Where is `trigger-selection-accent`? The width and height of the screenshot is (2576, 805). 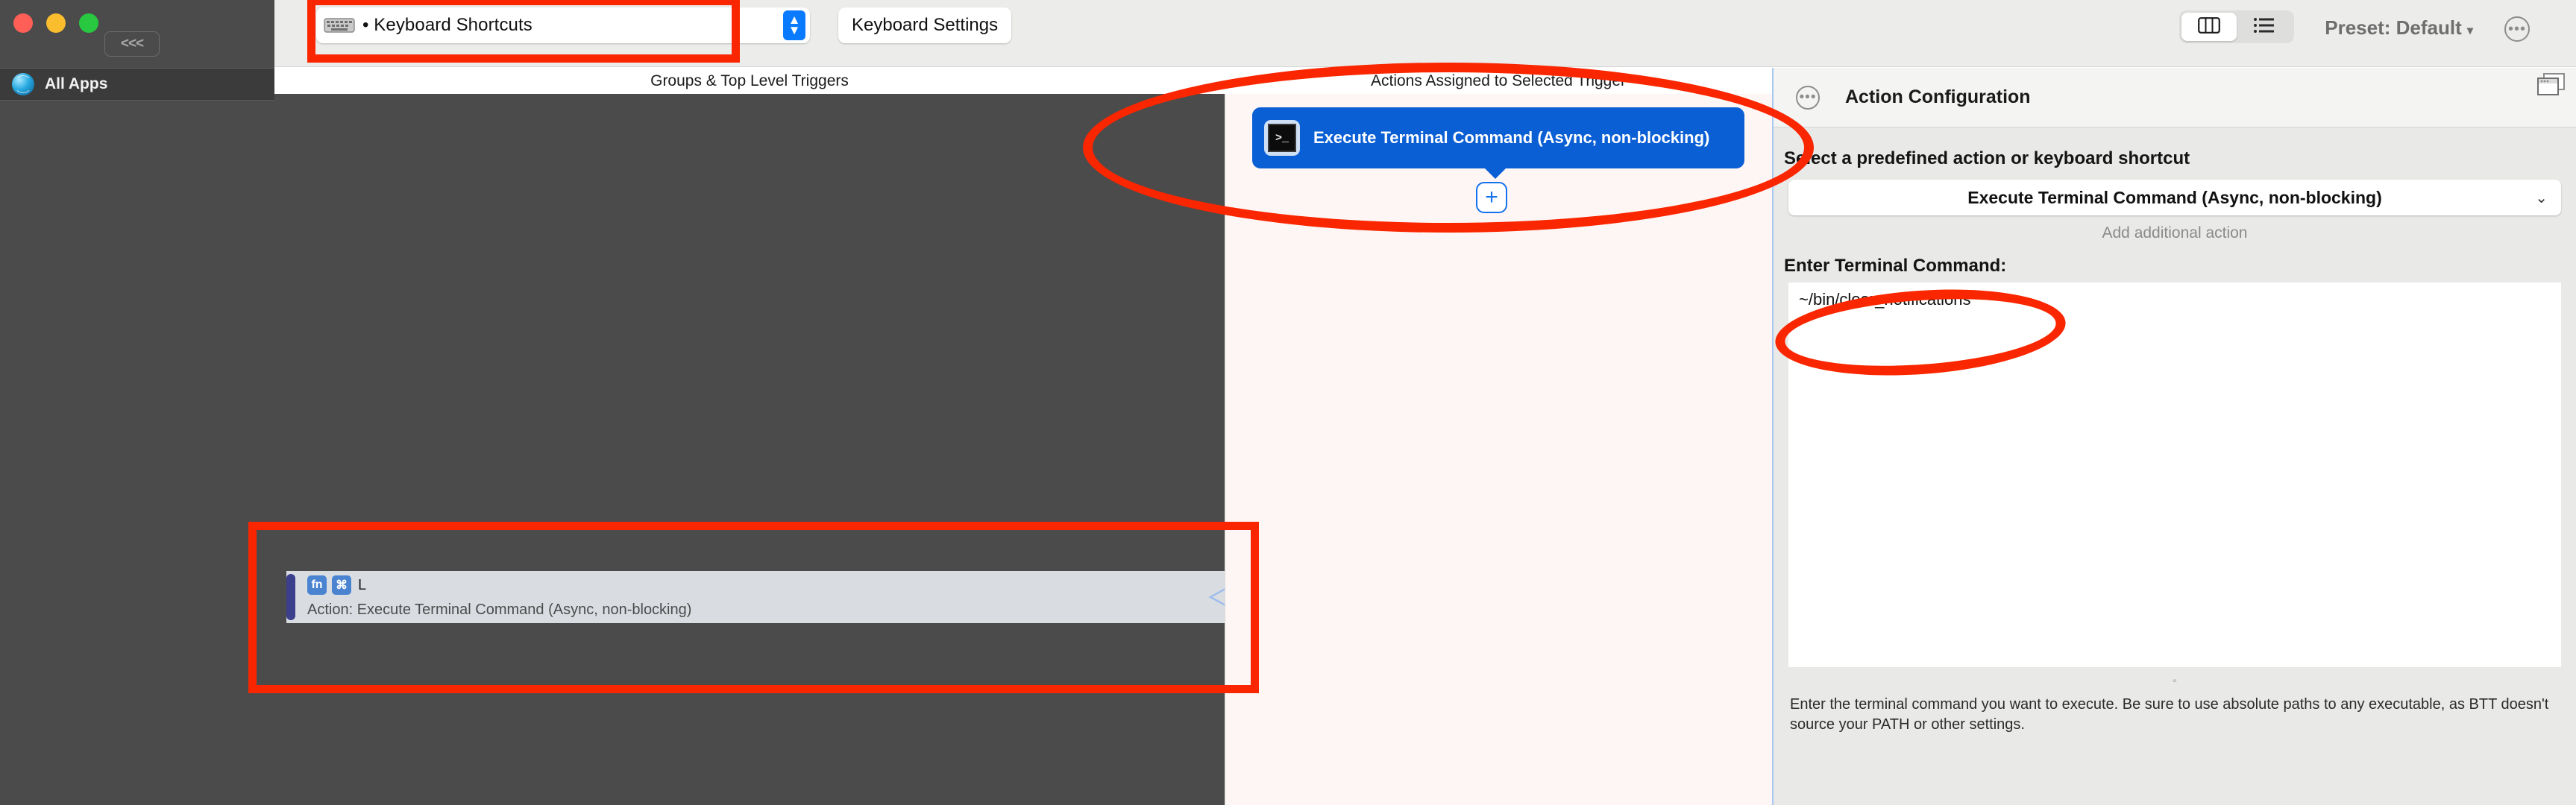
trigger-selection-accent is located at coordinates (290, 597).